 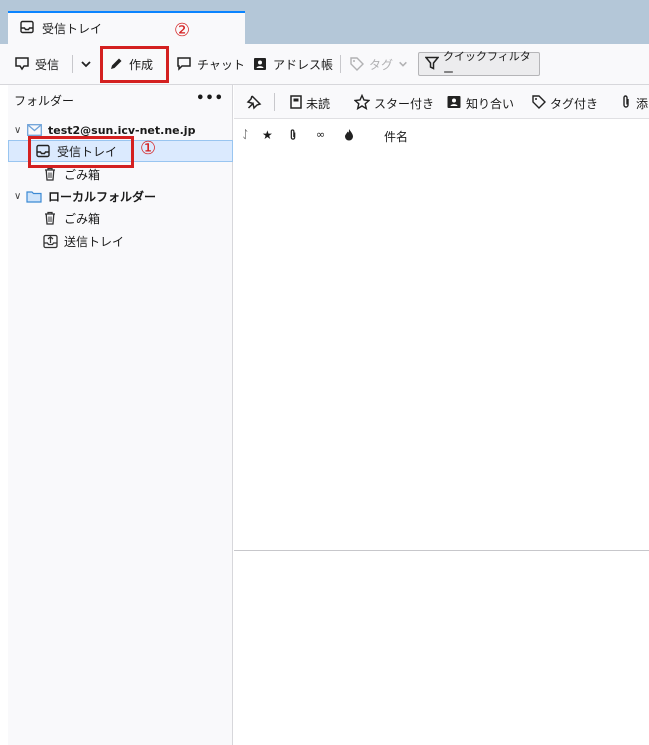 I want to click on annotation-number-two: ②, so click(x=182, y=30).